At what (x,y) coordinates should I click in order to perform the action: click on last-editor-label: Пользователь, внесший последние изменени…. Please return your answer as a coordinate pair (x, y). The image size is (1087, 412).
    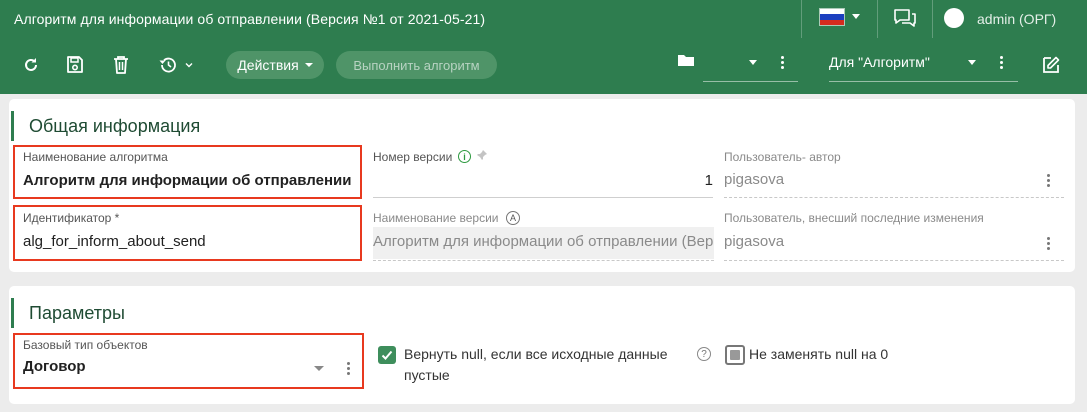
    Looking at the image, I should click on (854, 218).